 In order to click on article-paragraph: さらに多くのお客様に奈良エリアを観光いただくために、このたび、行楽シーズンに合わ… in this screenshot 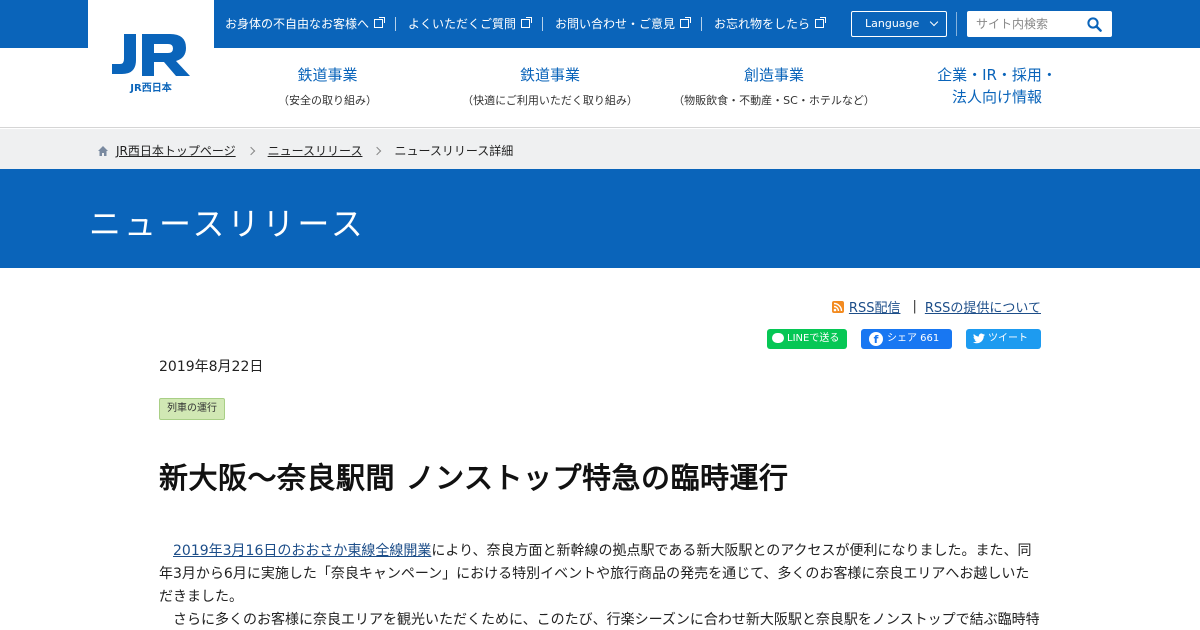, I will do `click(600, 619)`.